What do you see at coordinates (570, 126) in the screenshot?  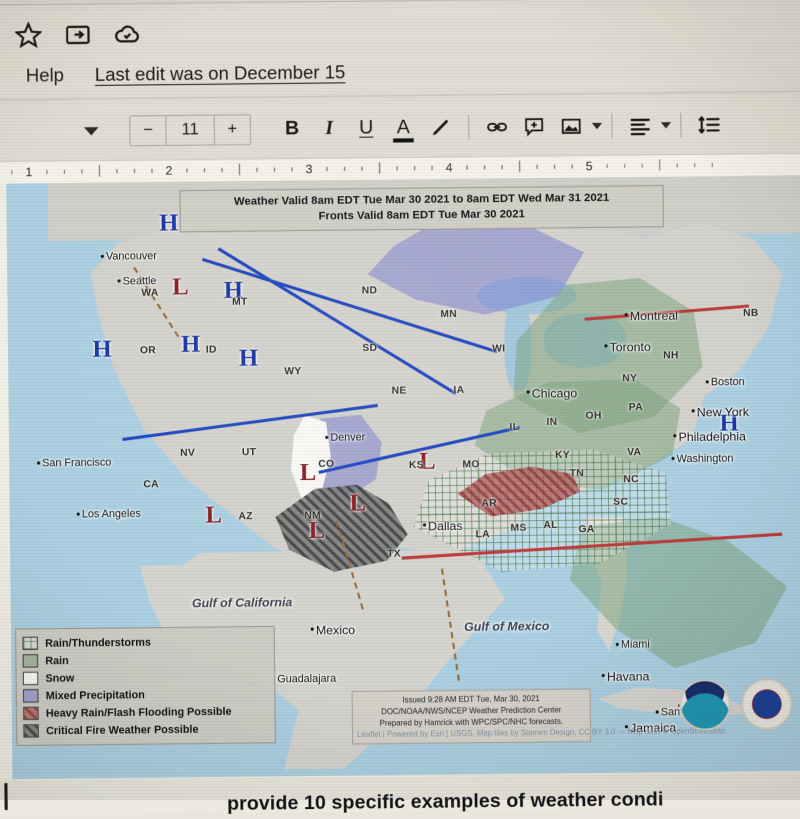 I see `insert-image-icon` at bounding box center [570, 126].